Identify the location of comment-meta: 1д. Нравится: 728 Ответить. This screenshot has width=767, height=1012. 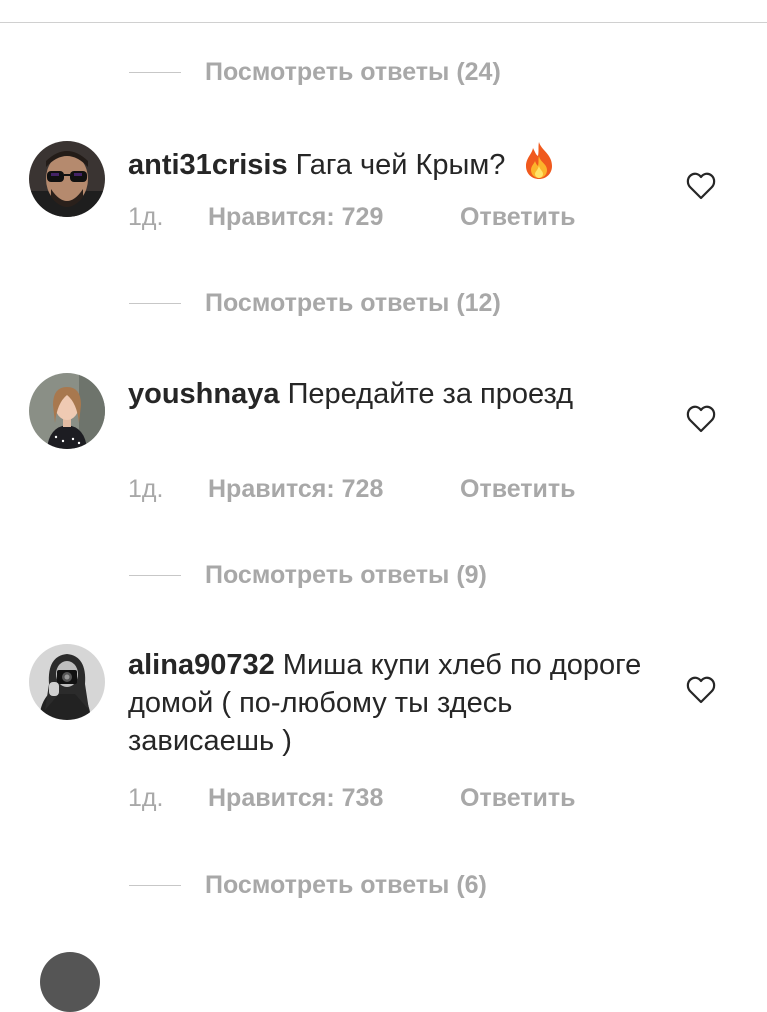
(352, 489).